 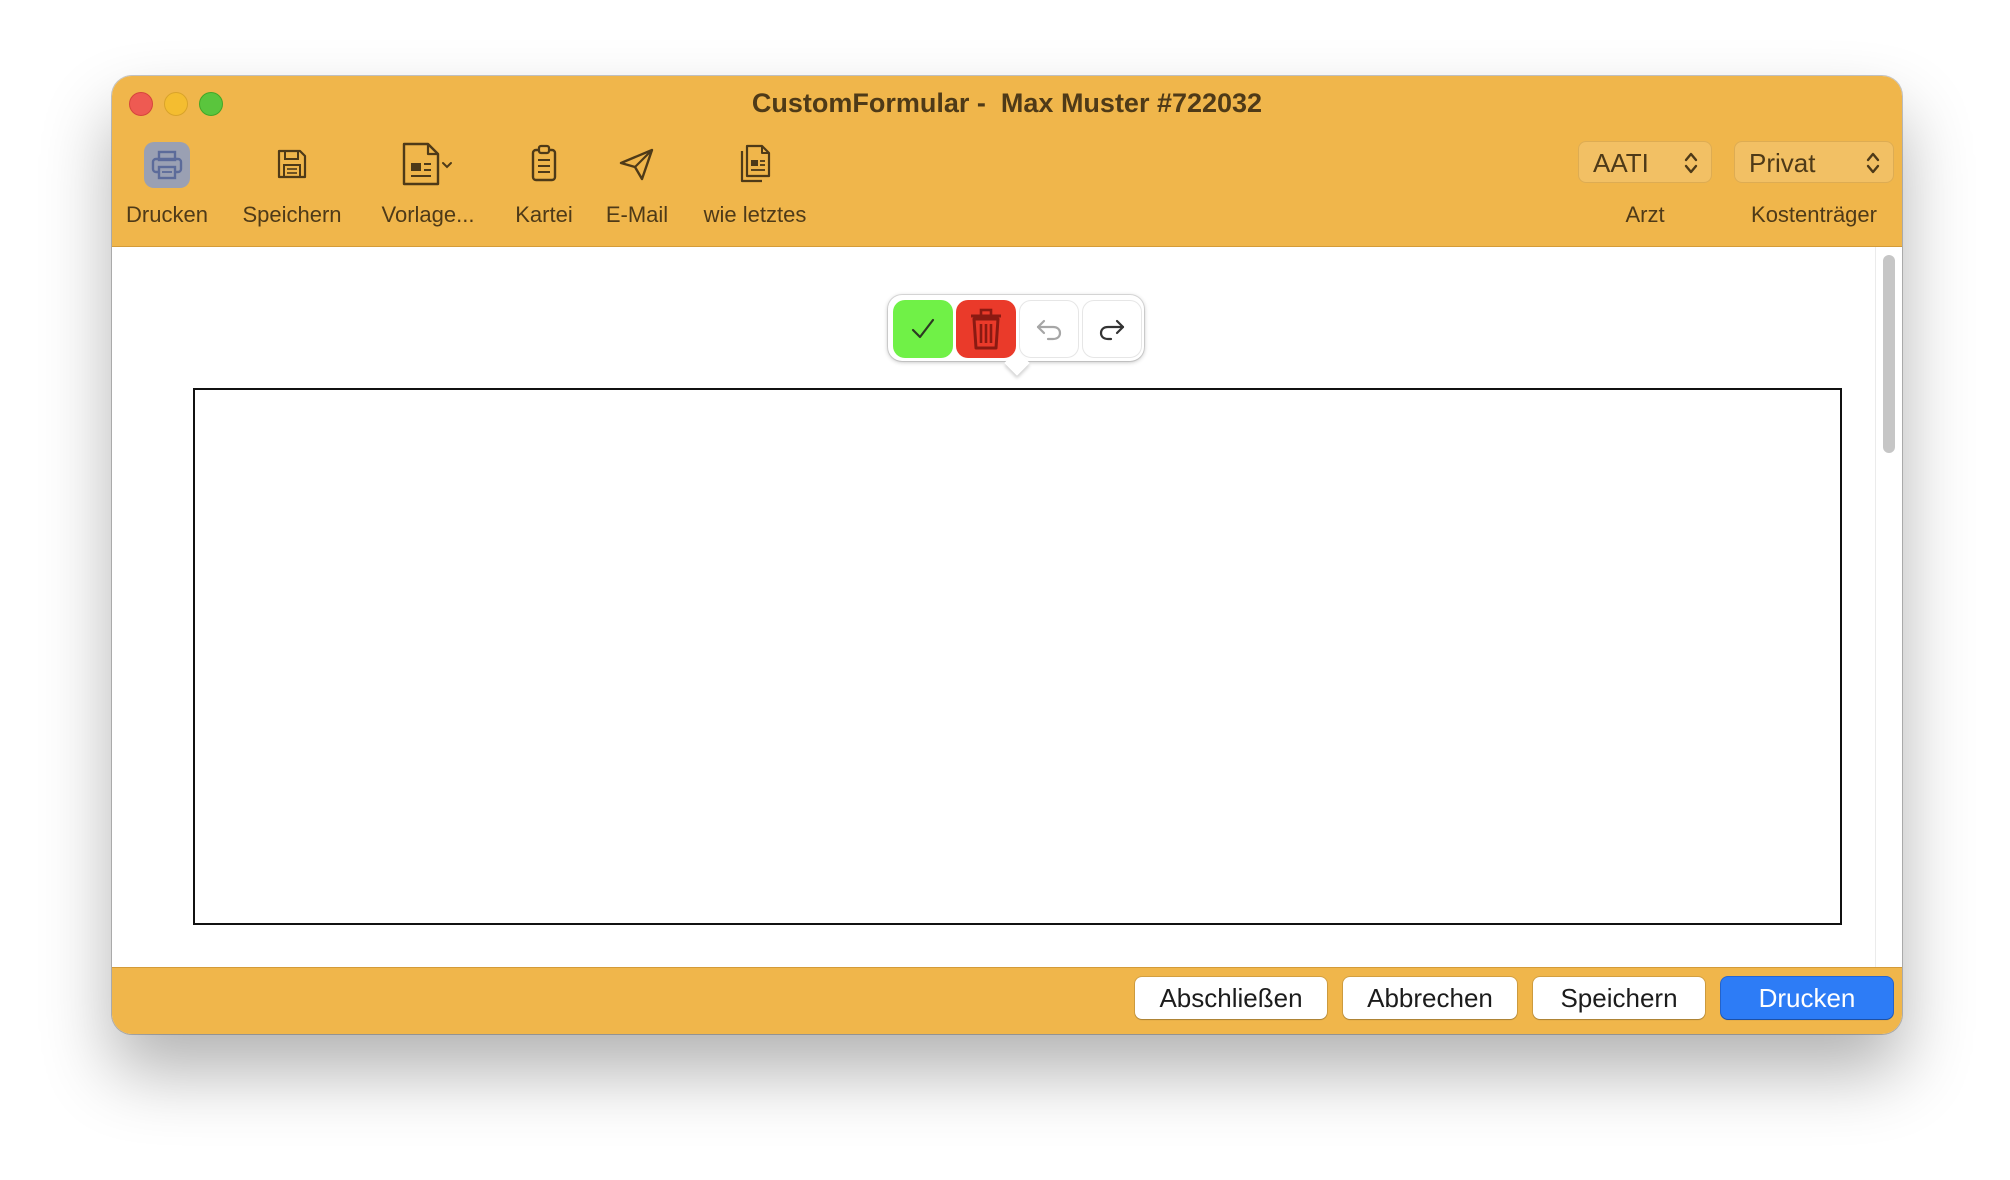 I want to click on trash-icon, so click(x=986, y=329).